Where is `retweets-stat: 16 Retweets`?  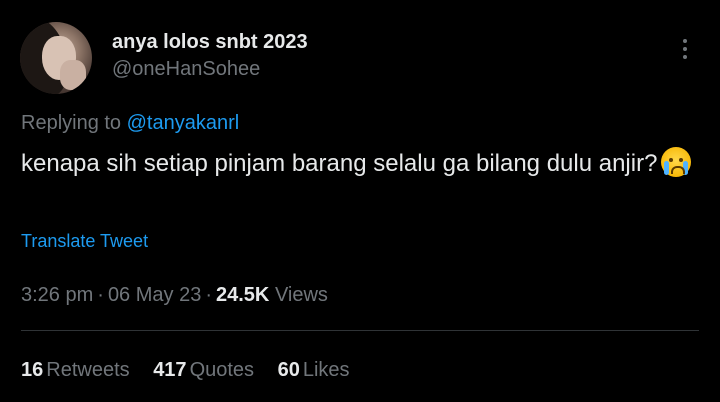 retweets-stat: 16 Retweets is located at coordinates (75, 370).